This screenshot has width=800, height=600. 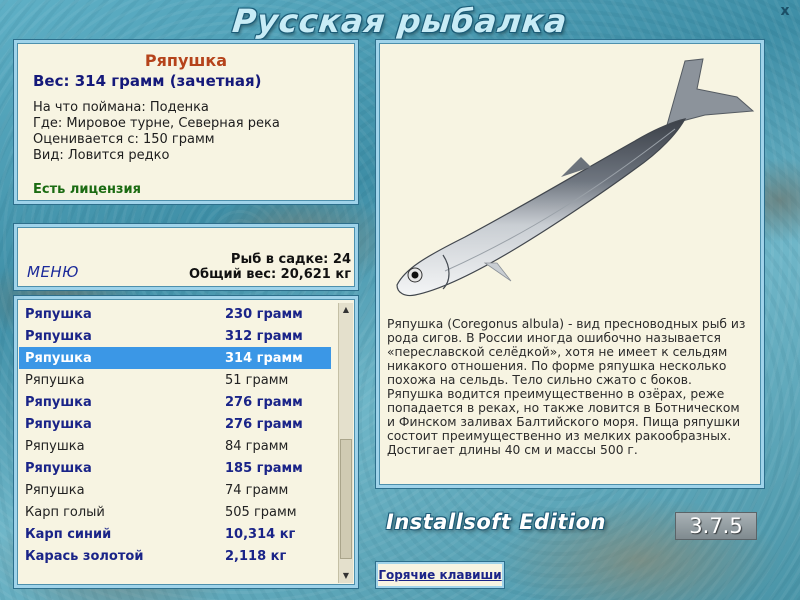 I want to click on list-item: Ряпушка 74 грамм, so click(x=175, y=490).